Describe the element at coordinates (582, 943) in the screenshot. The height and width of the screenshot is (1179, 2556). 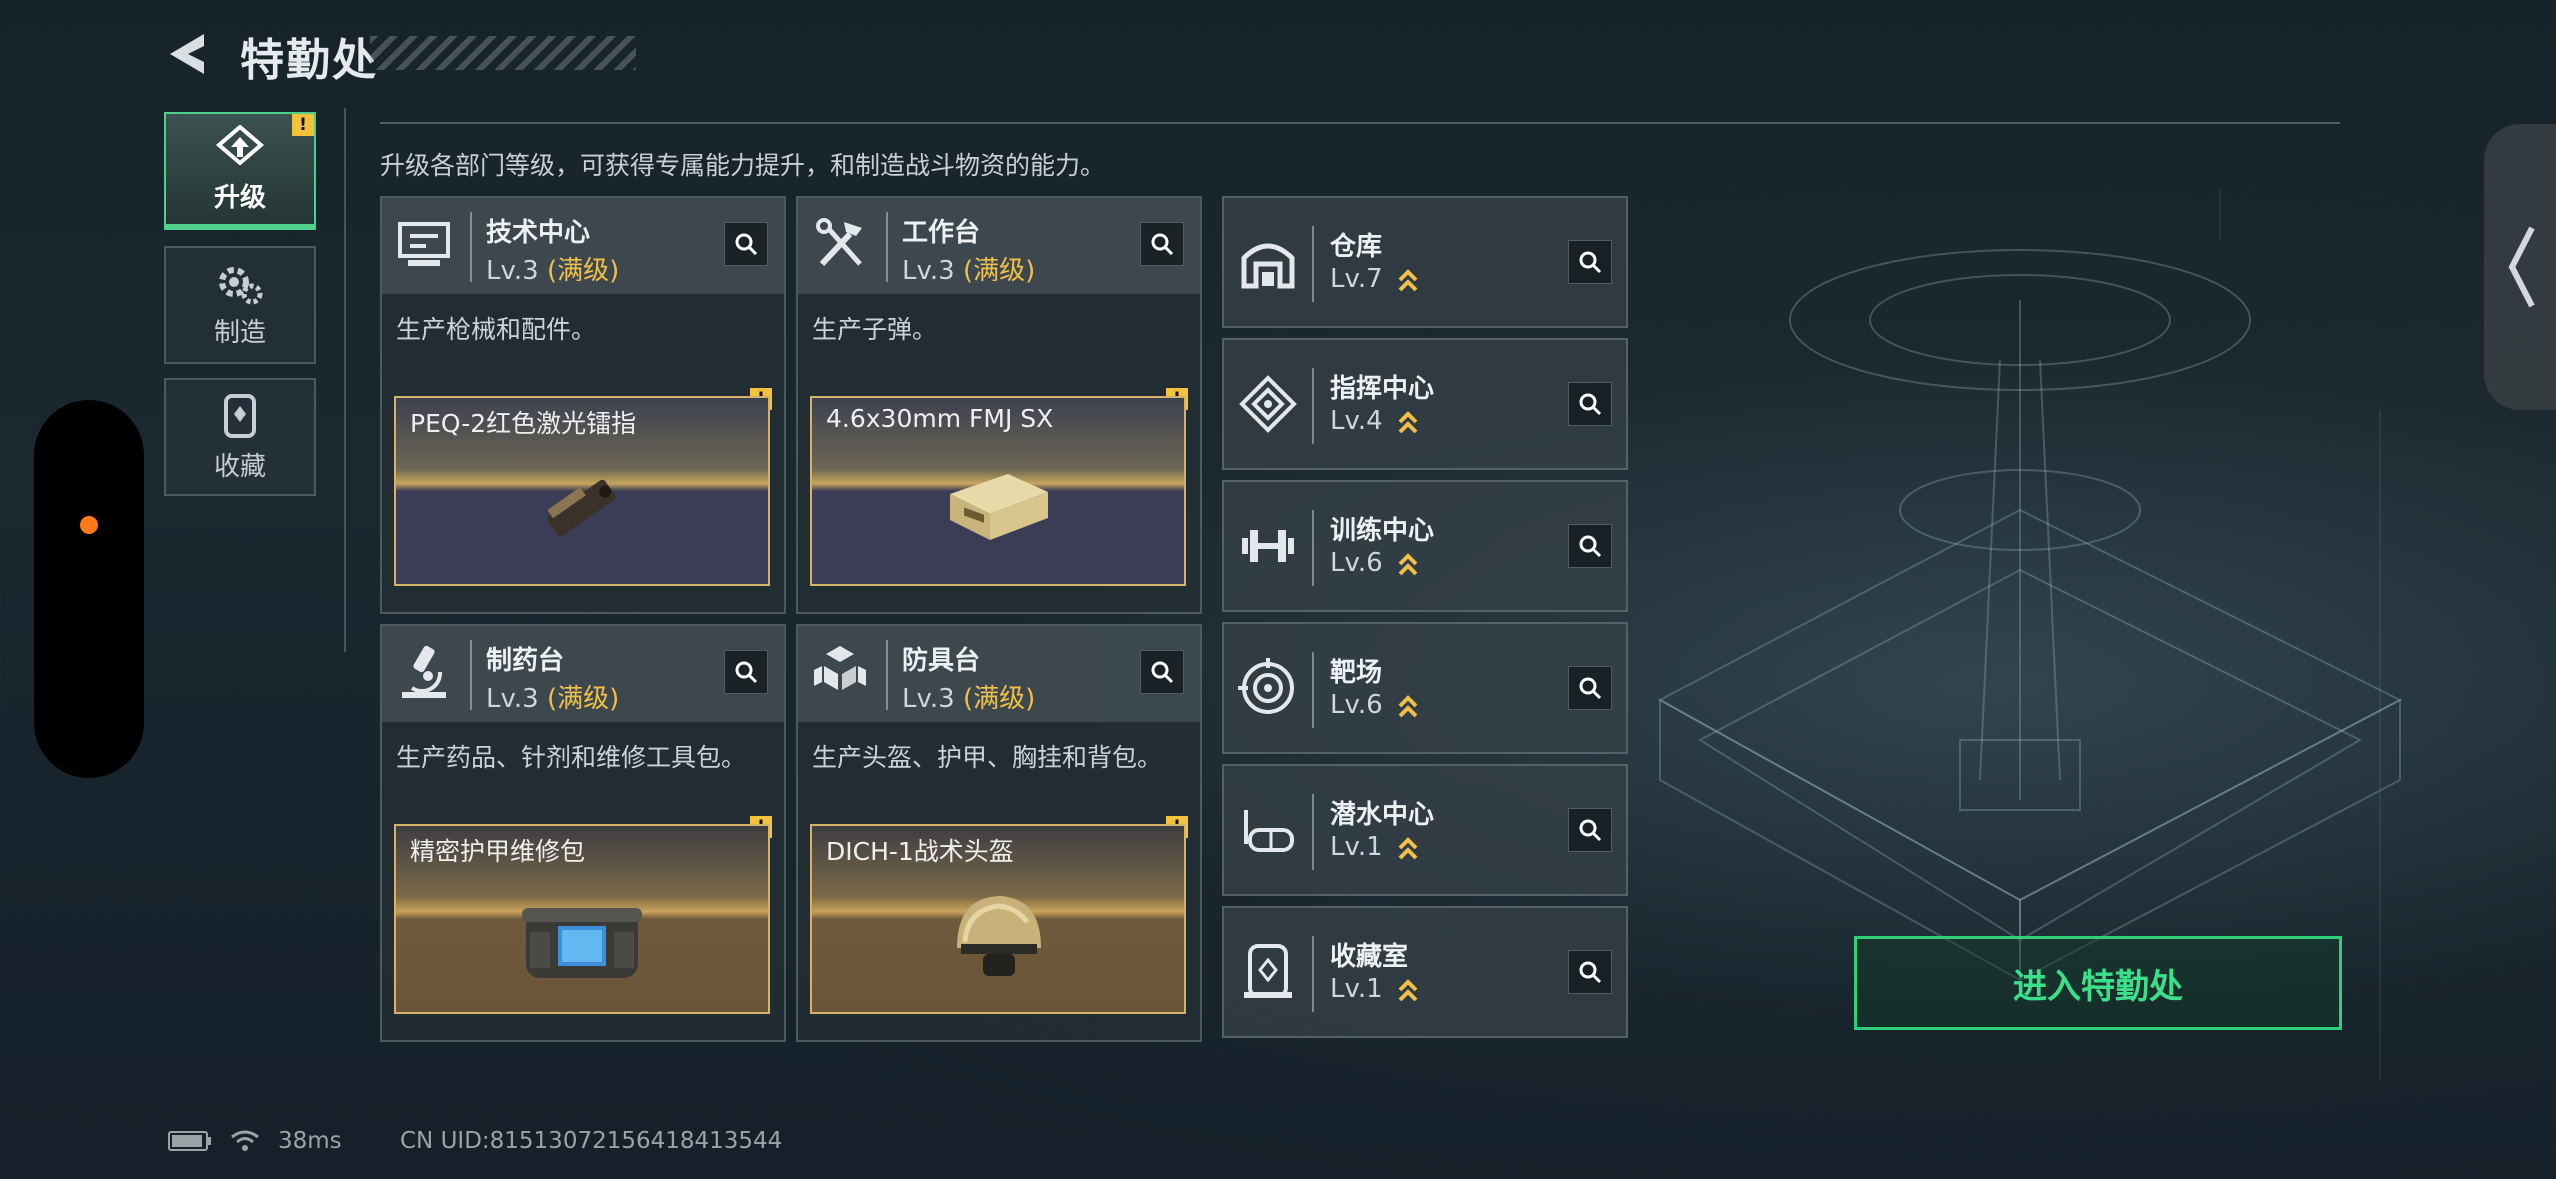
I see `repair-kit-icon` at that location.